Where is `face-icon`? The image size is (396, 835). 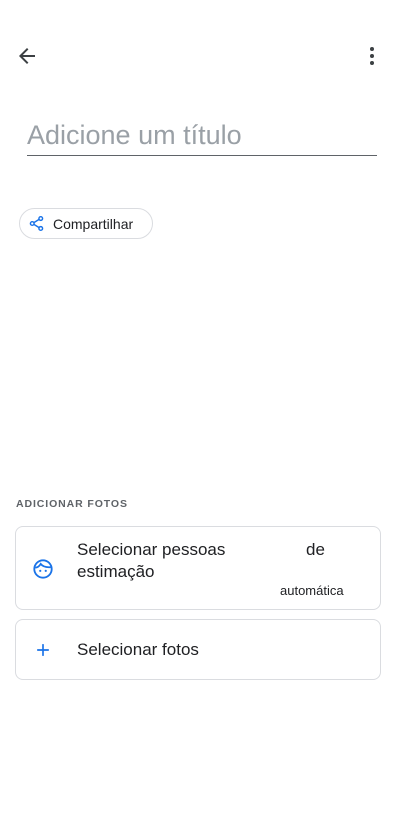
face-icon is located at coordinates (43, 569).